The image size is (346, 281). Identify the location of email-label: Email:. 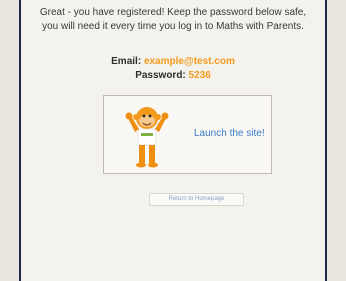
(126, 61).